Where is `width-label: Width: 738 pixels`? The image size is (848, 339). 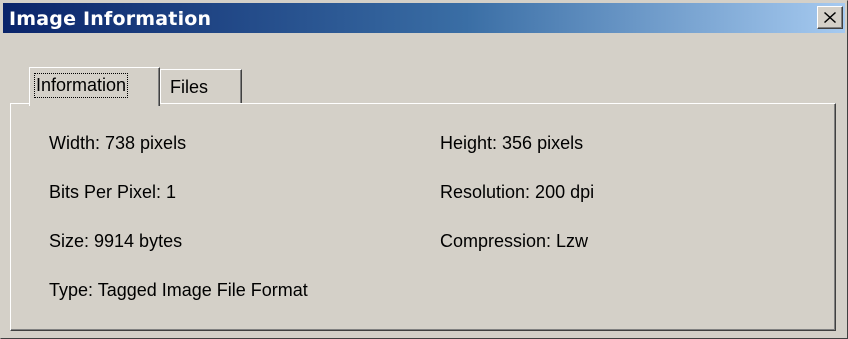 width-label: Width: 738 pixels is located at coordinates (118, 143).